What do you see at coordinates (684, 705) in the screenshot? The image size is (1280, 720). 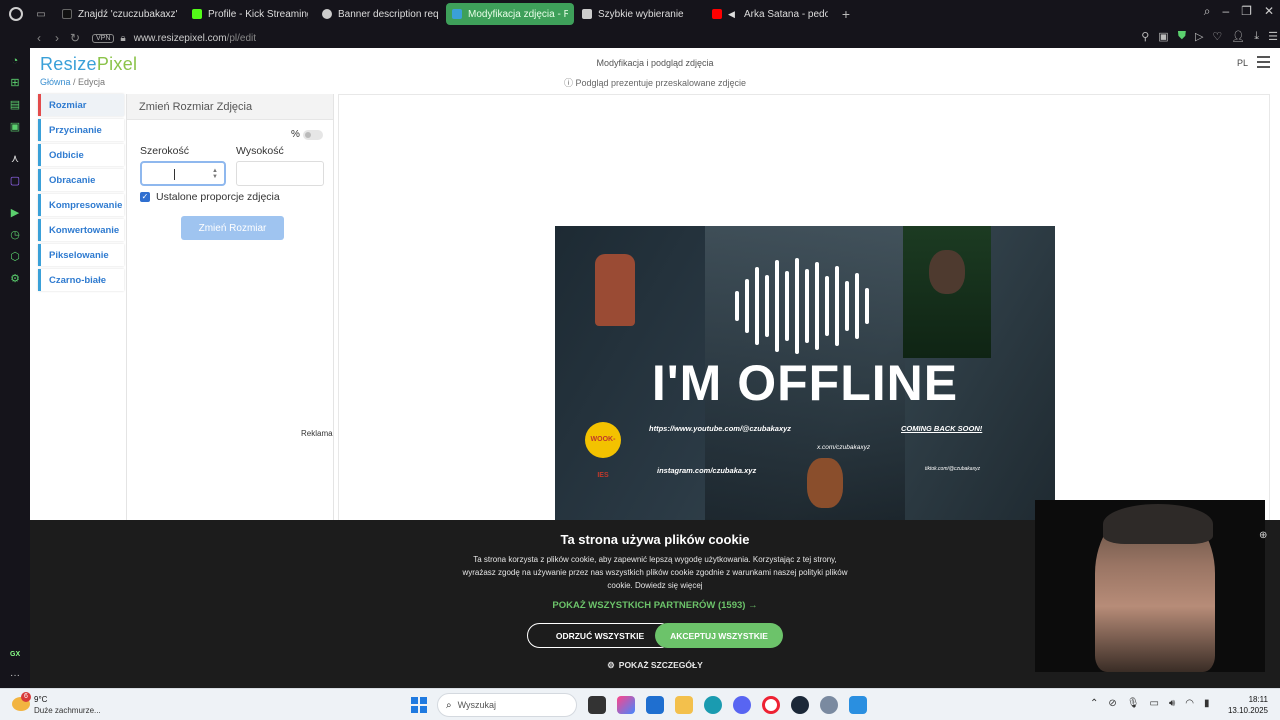 I see `file-explorer-icon` at bounding box center [684, 705].